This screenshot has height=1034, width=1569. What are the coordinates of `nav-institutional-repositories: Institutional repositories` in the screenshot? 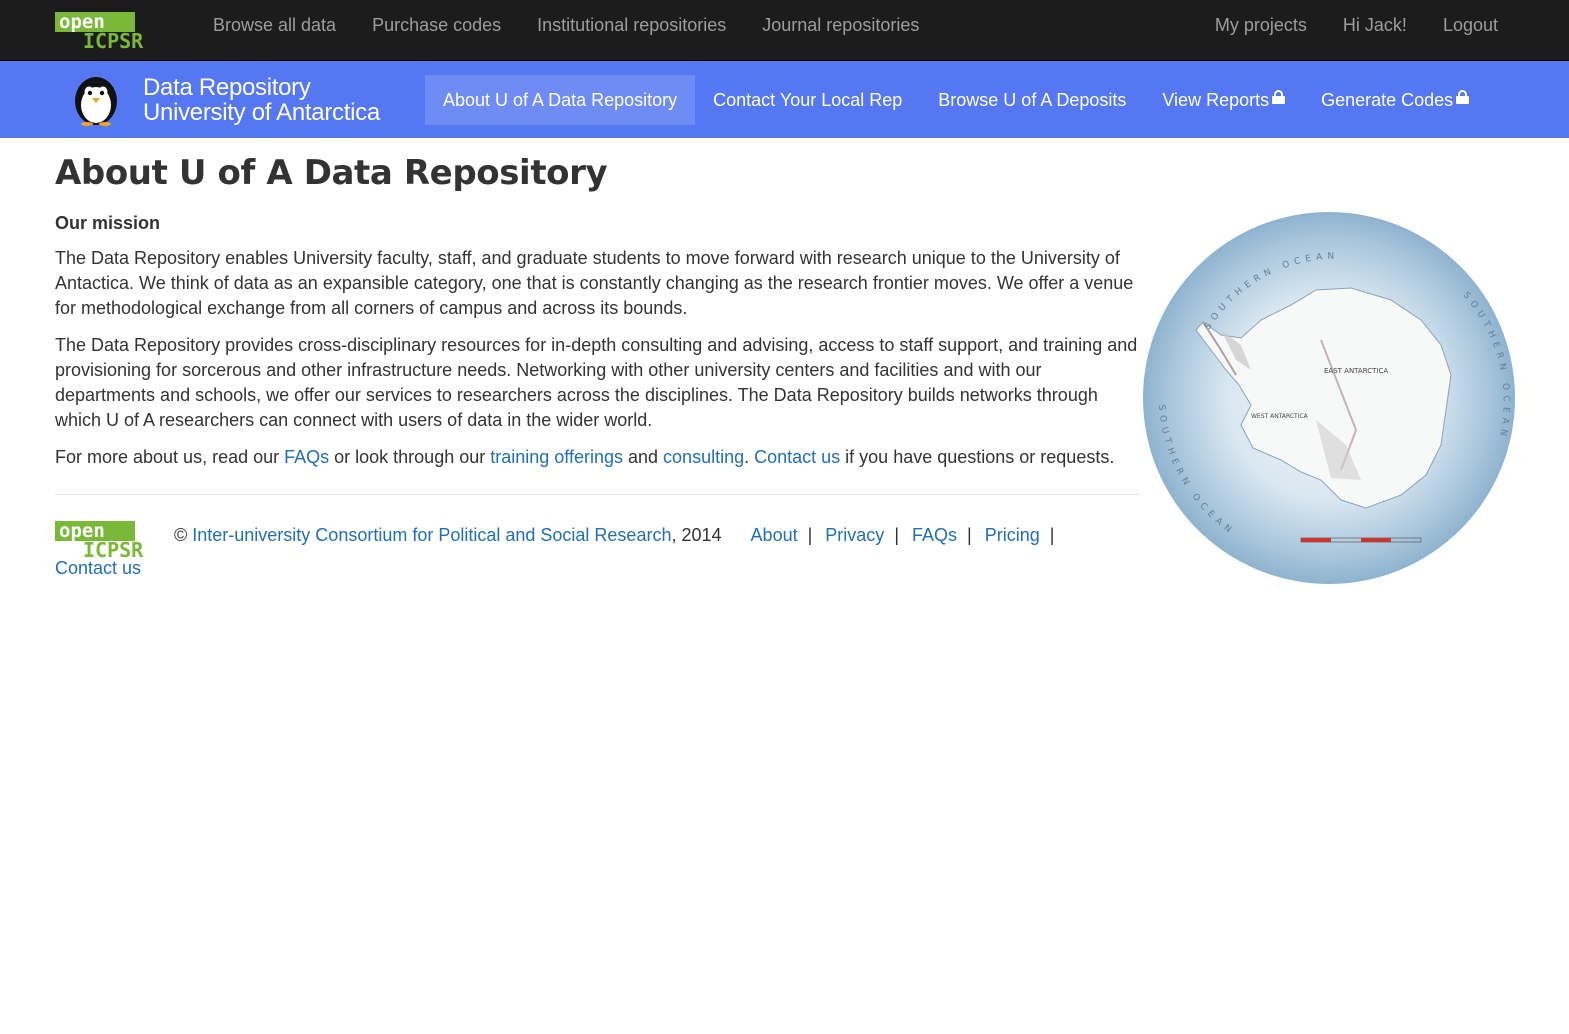 It's located at (631, 25).